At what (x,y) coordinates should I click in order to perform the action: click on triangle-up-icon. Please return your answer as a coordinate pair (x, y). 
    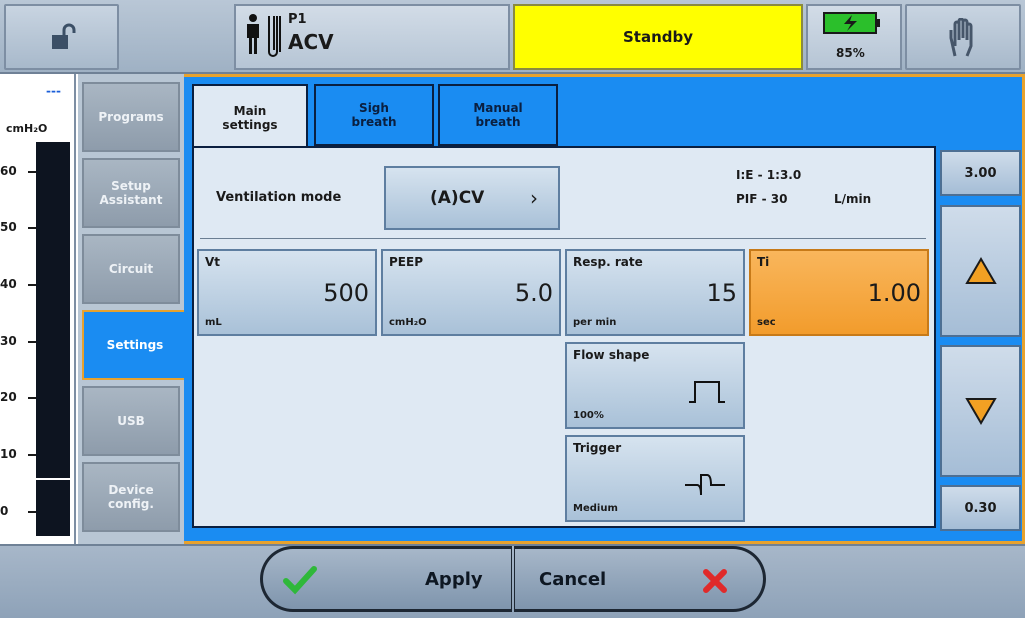
    Looking at the image, I should click on (980, 270).